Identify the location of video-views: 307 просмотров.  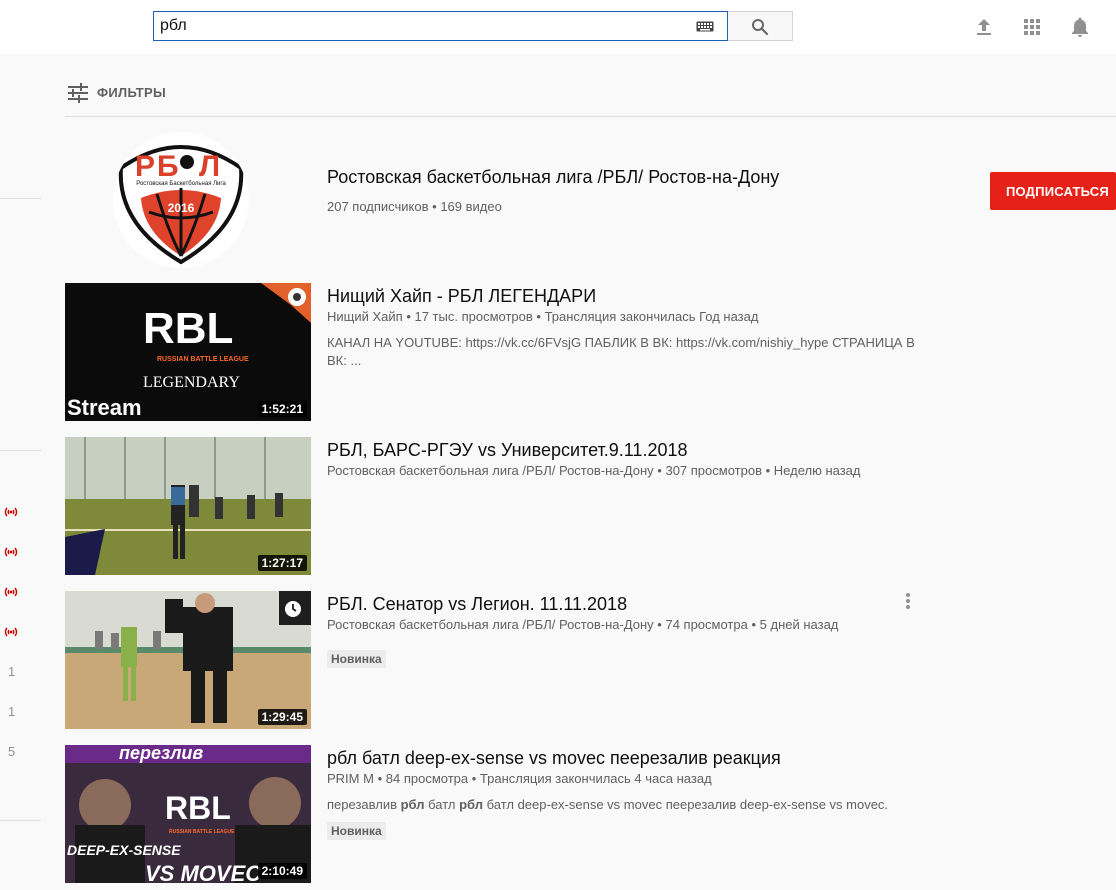
(713, 470).